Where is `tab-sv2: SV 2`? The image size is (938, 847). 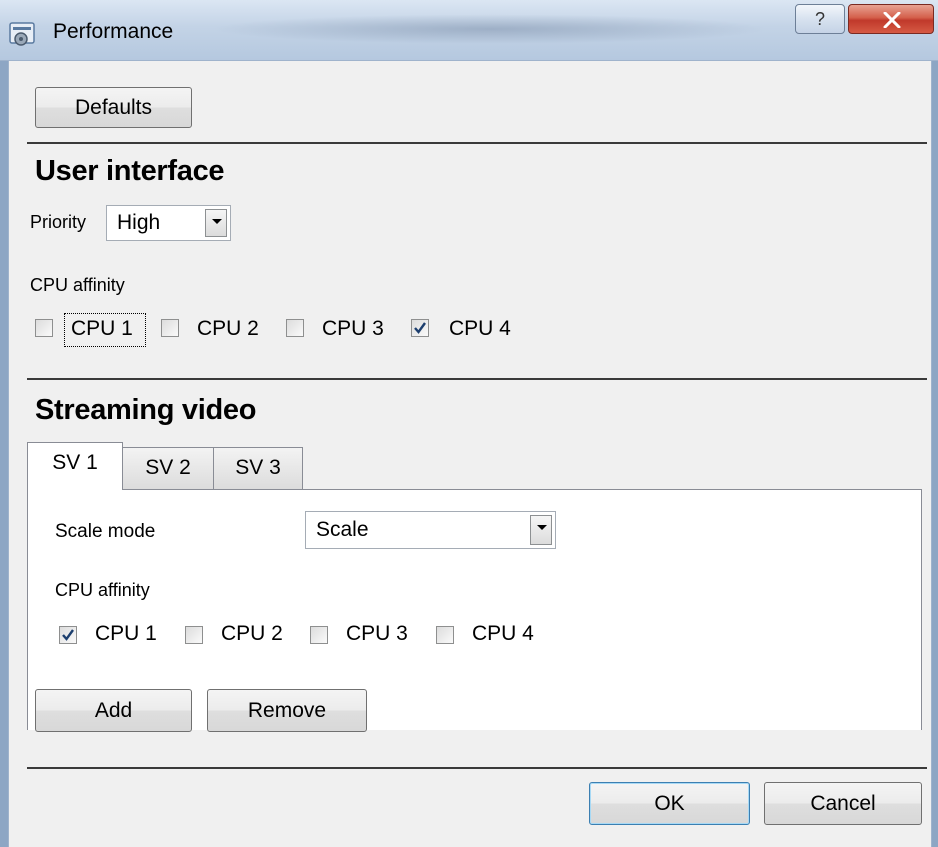
tab-sv2: SV 2 is located at coordinates (168, 468).